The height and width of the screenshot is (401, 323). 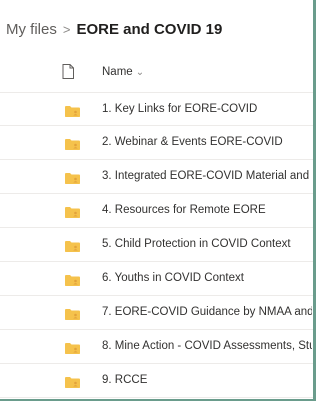 What do you see at coordinates (140, 72) in the screenshot?
I see `chevron-down-icon: ⌄` at bounding box center [140, 72].